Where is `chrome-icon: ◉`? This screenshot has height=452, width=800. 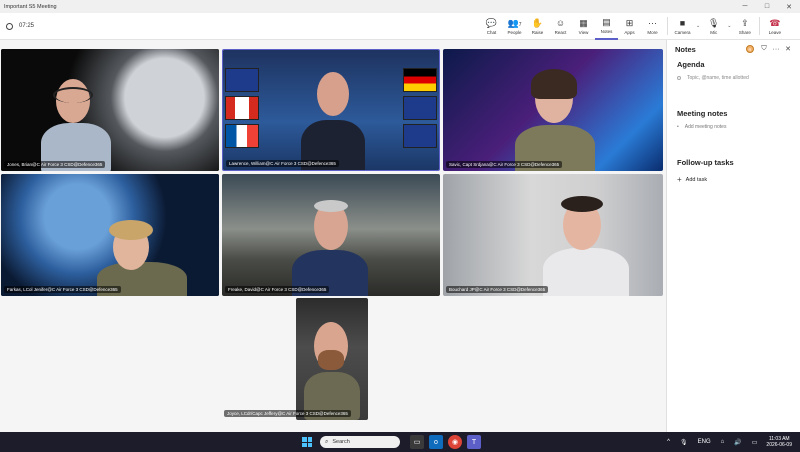 chrome-icon: ◉ is located at coordinates (455, 442).